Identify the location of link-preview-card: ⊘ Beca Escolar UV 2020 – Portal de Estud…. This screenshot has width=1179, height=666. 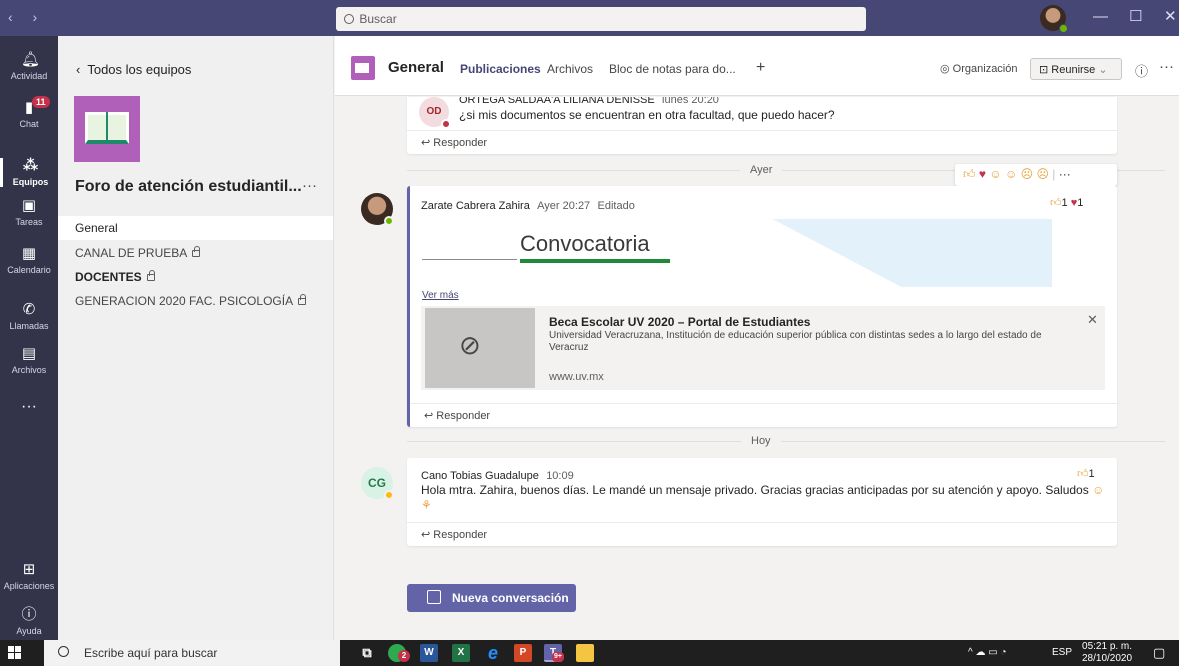
(763, 348).